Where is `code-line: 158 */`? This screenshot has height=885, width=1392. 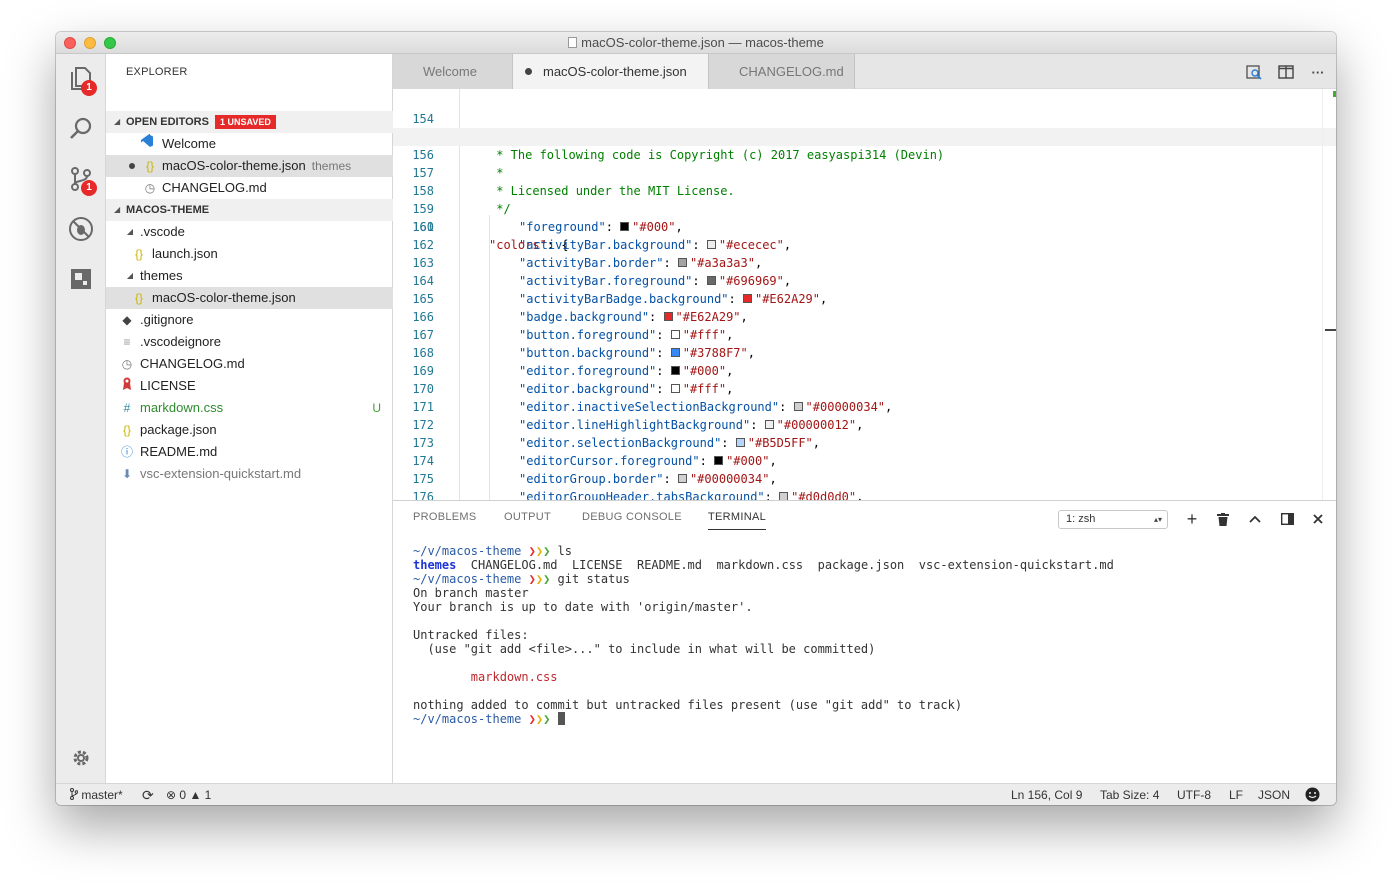 code-line: 158 */ is located at coordinates (461, 200).